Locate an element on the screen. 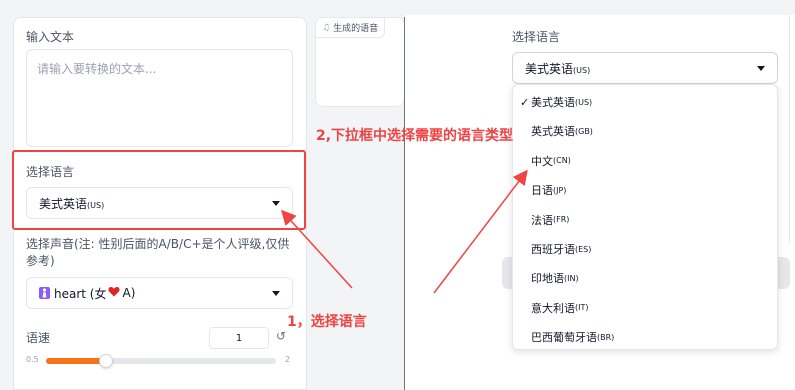 The width and height of the screenshot is (795, 390). dropdown-option: 意大利语 (IT) is located at coordinates (645, 308).